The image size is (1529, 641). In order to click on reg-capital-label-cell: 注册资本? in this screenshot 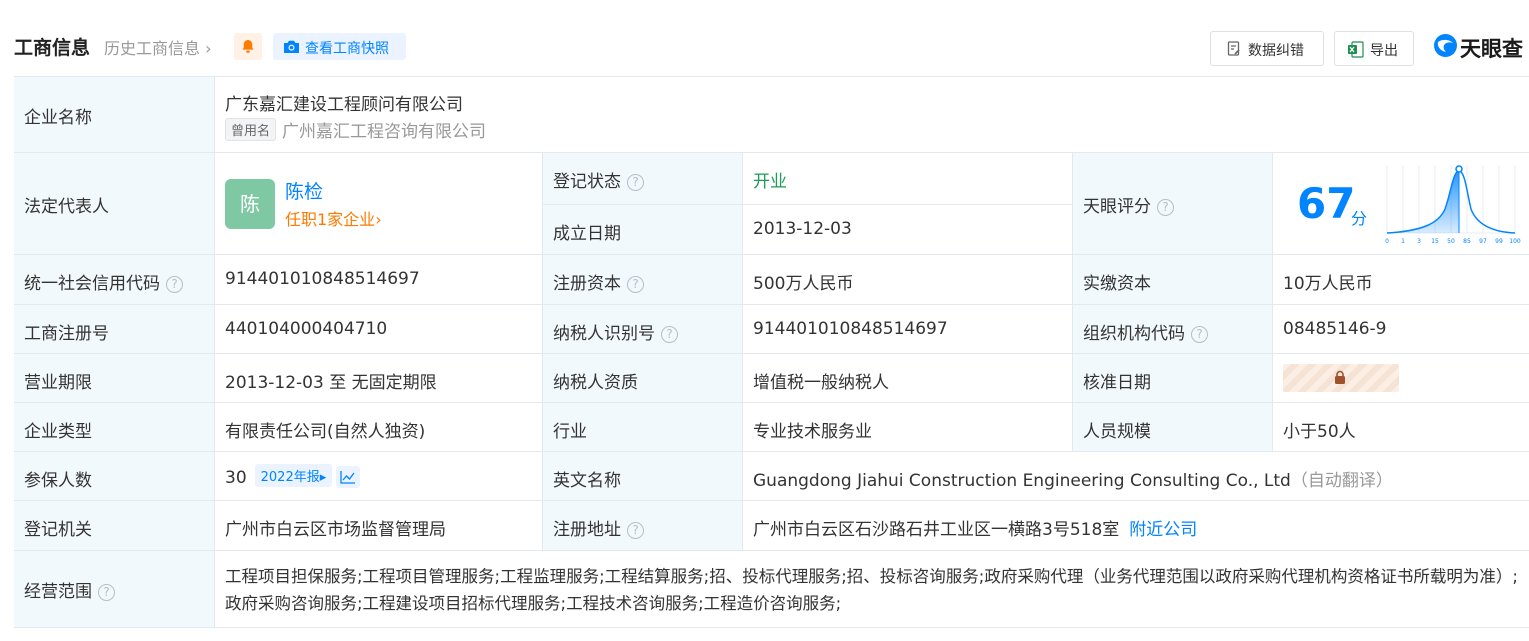, I will do `click(643, 280)`.